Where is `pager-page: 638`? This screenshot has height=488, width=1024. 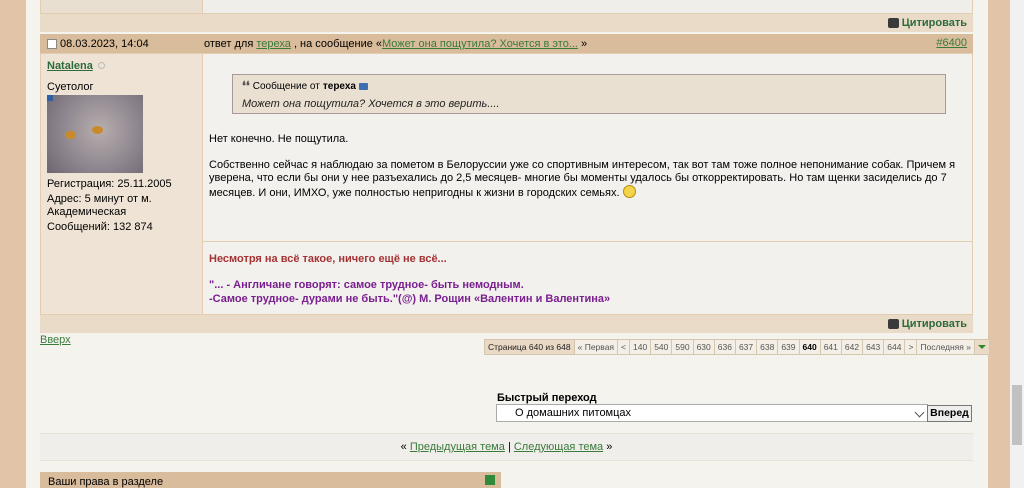 pager-page: 638 is located at coordinates (768, 347).